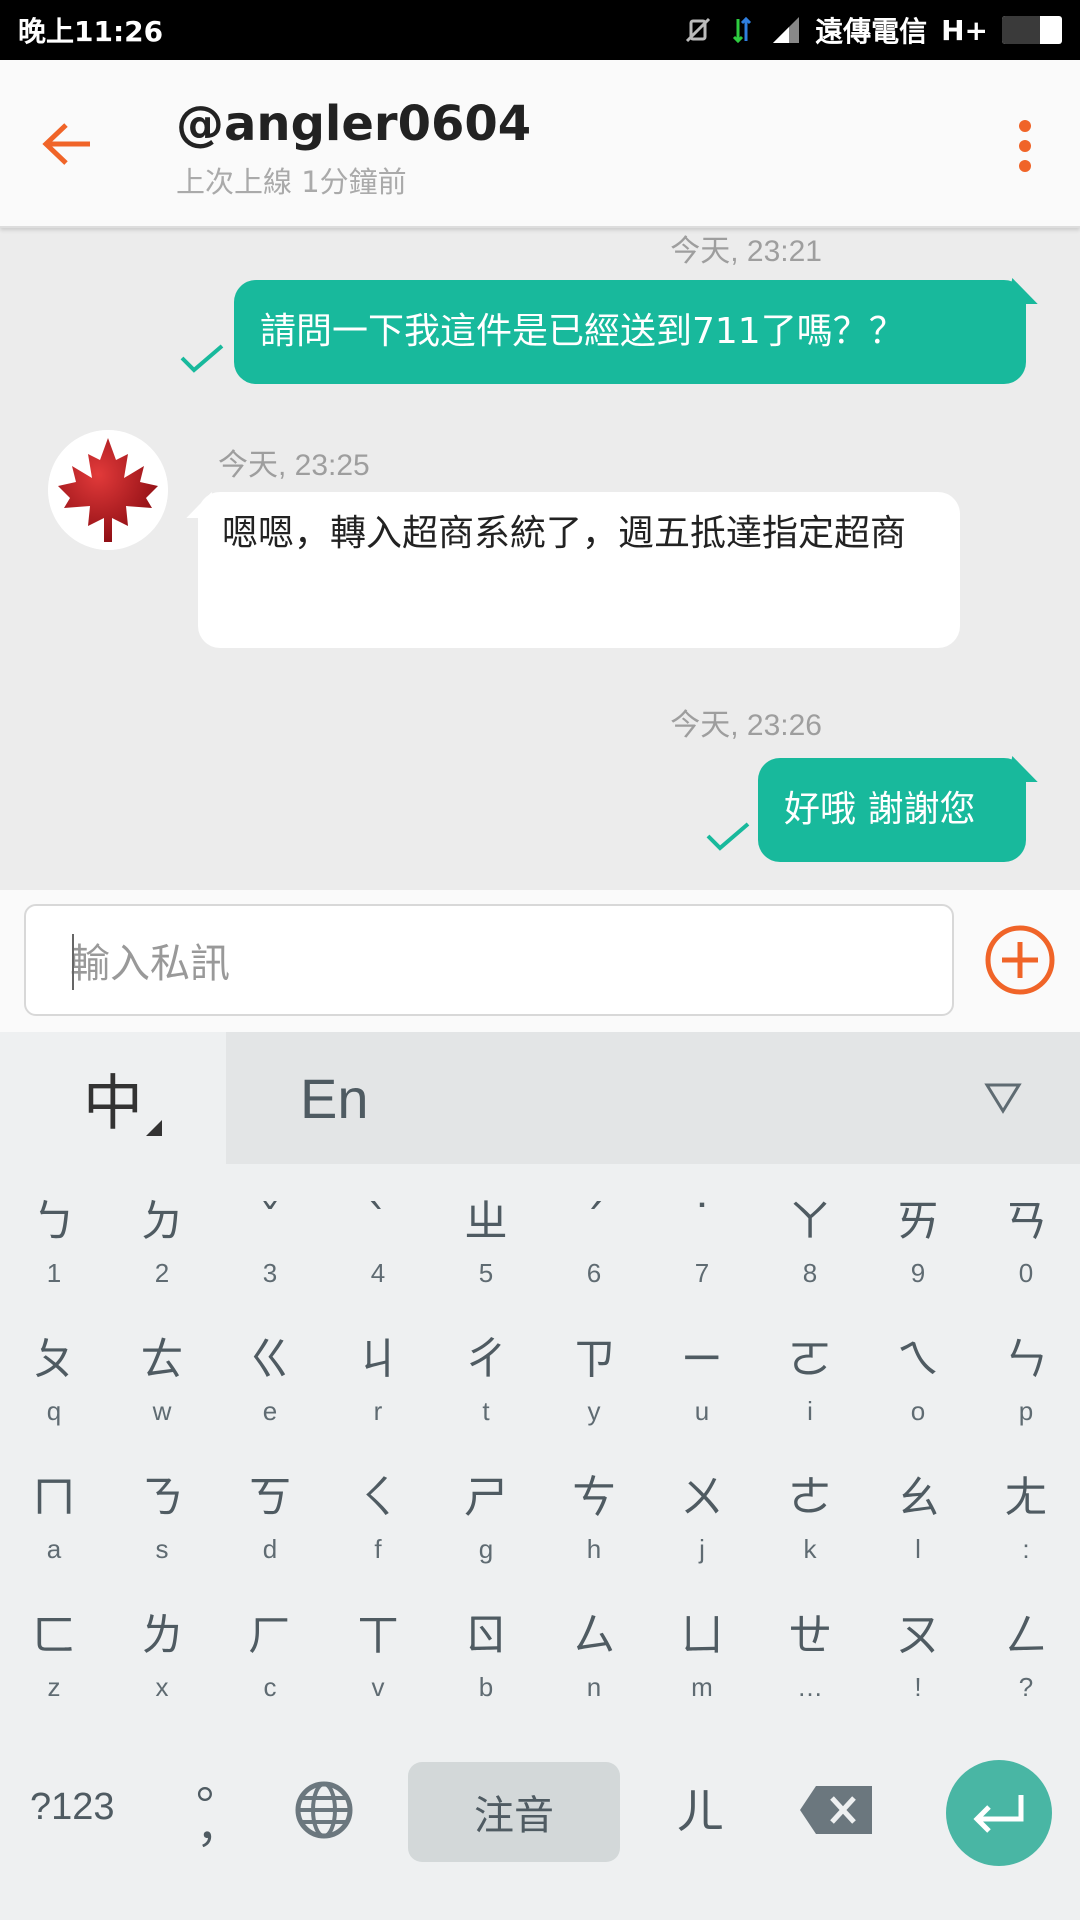 This screenshot has width=1080, height=1920. Describe the element at coordinates (700, 1807) in the screenshot. I see `er-key: ㄦ` at that location.